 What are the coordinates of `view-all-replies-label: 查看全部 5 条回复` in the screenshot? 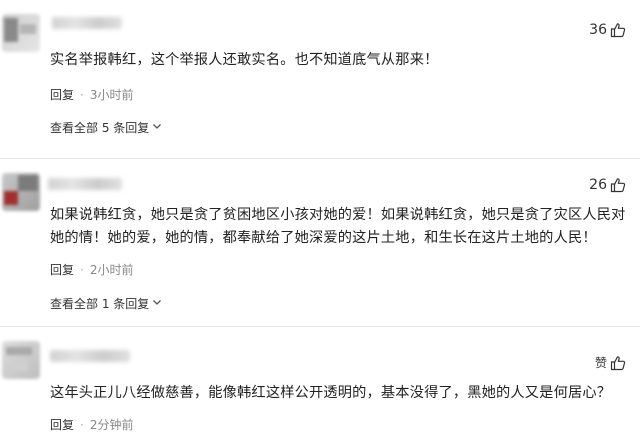 It's located at (100, 128).